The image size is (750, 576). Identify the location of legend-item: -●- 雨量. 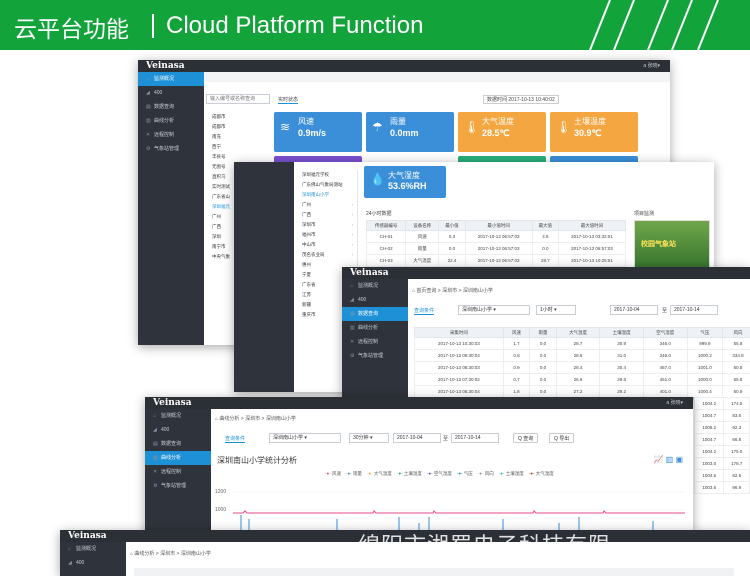
(354, 473).